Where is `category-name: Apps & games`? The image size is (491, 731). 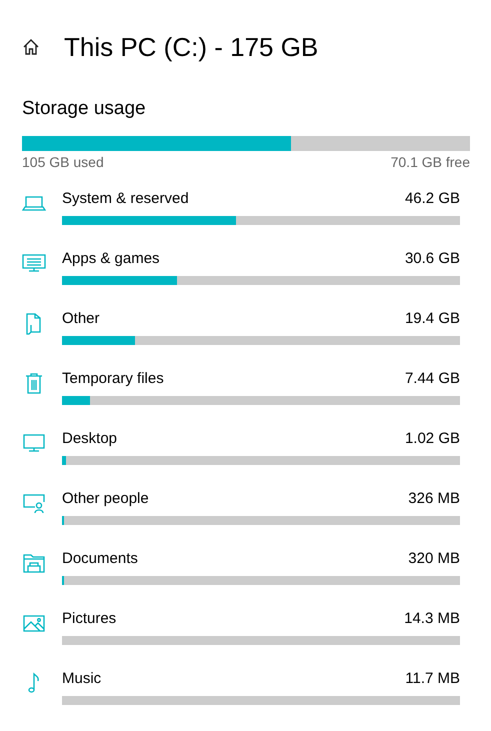
category-name: Apps & games is located at coordinates (111, 259).